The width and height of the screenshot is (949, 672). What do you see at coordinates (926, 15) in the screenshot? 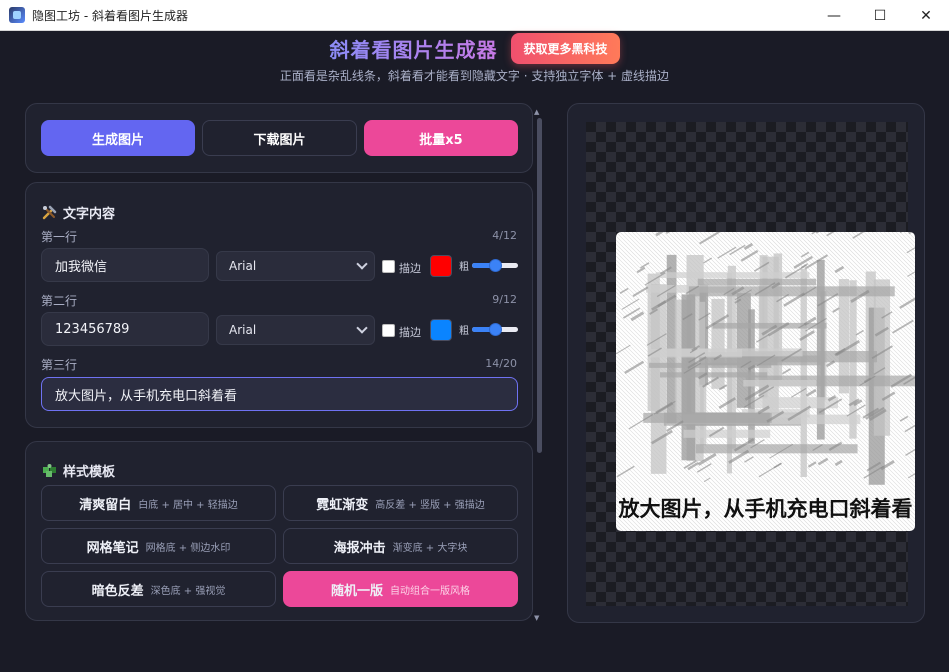
I see `close-button: ✕` at bounding box center [926, 15].